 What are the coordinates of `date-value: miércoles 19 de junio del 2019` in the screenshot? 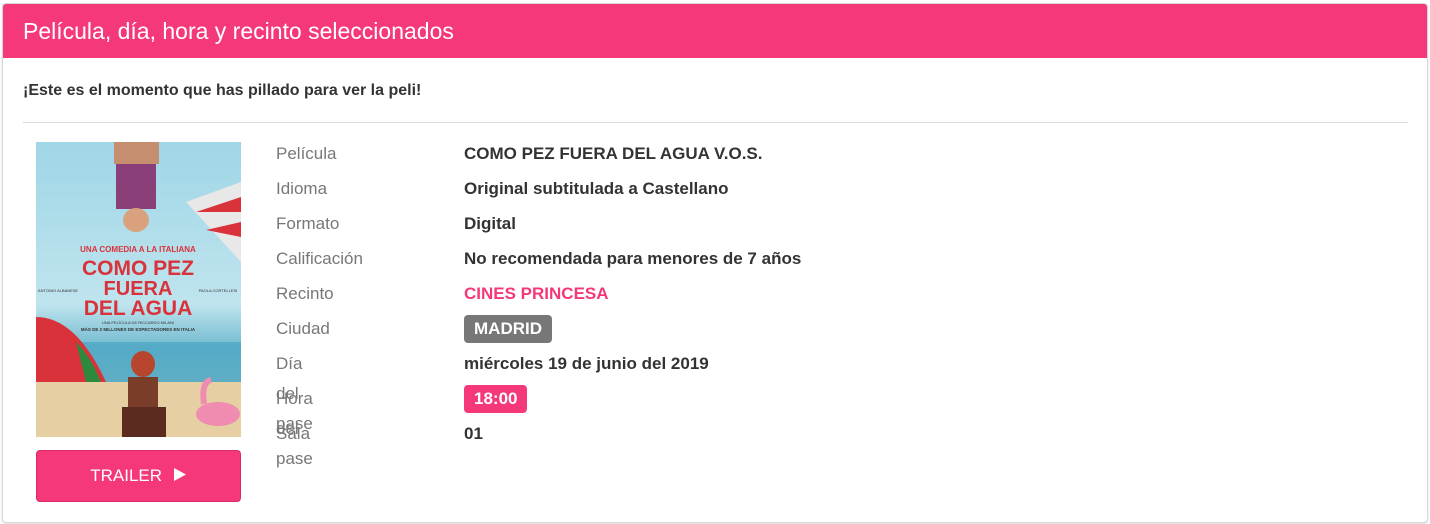 It's located at (586, 363).